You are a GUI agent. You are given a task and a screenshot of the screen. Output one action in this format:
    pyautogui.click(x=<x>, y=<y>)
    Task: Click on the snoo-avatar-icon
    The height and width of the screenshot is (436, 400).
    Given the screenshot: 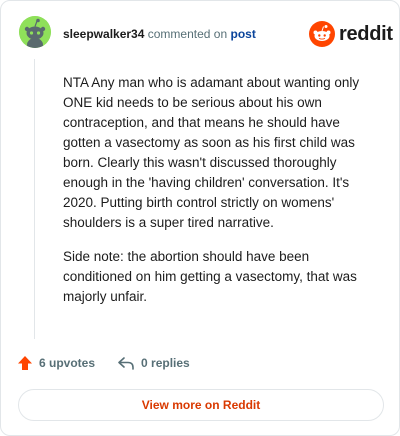 What is the action you would take?
    pyautogui.click(x=35, y=32)
    